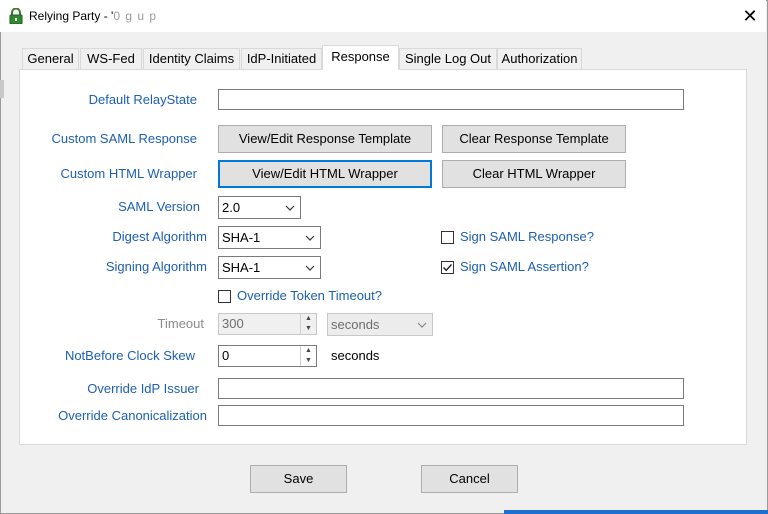  I want to click on clear-html-wrapper-button: Clear HTML Wrapper, so click(534, 174).